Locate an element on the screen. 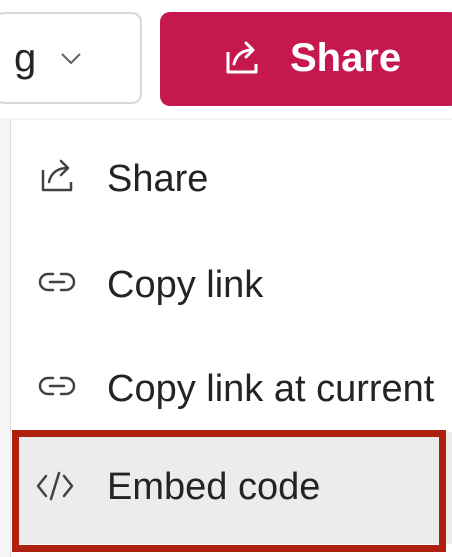  share-button: Share is located at coordinates (306, 59).